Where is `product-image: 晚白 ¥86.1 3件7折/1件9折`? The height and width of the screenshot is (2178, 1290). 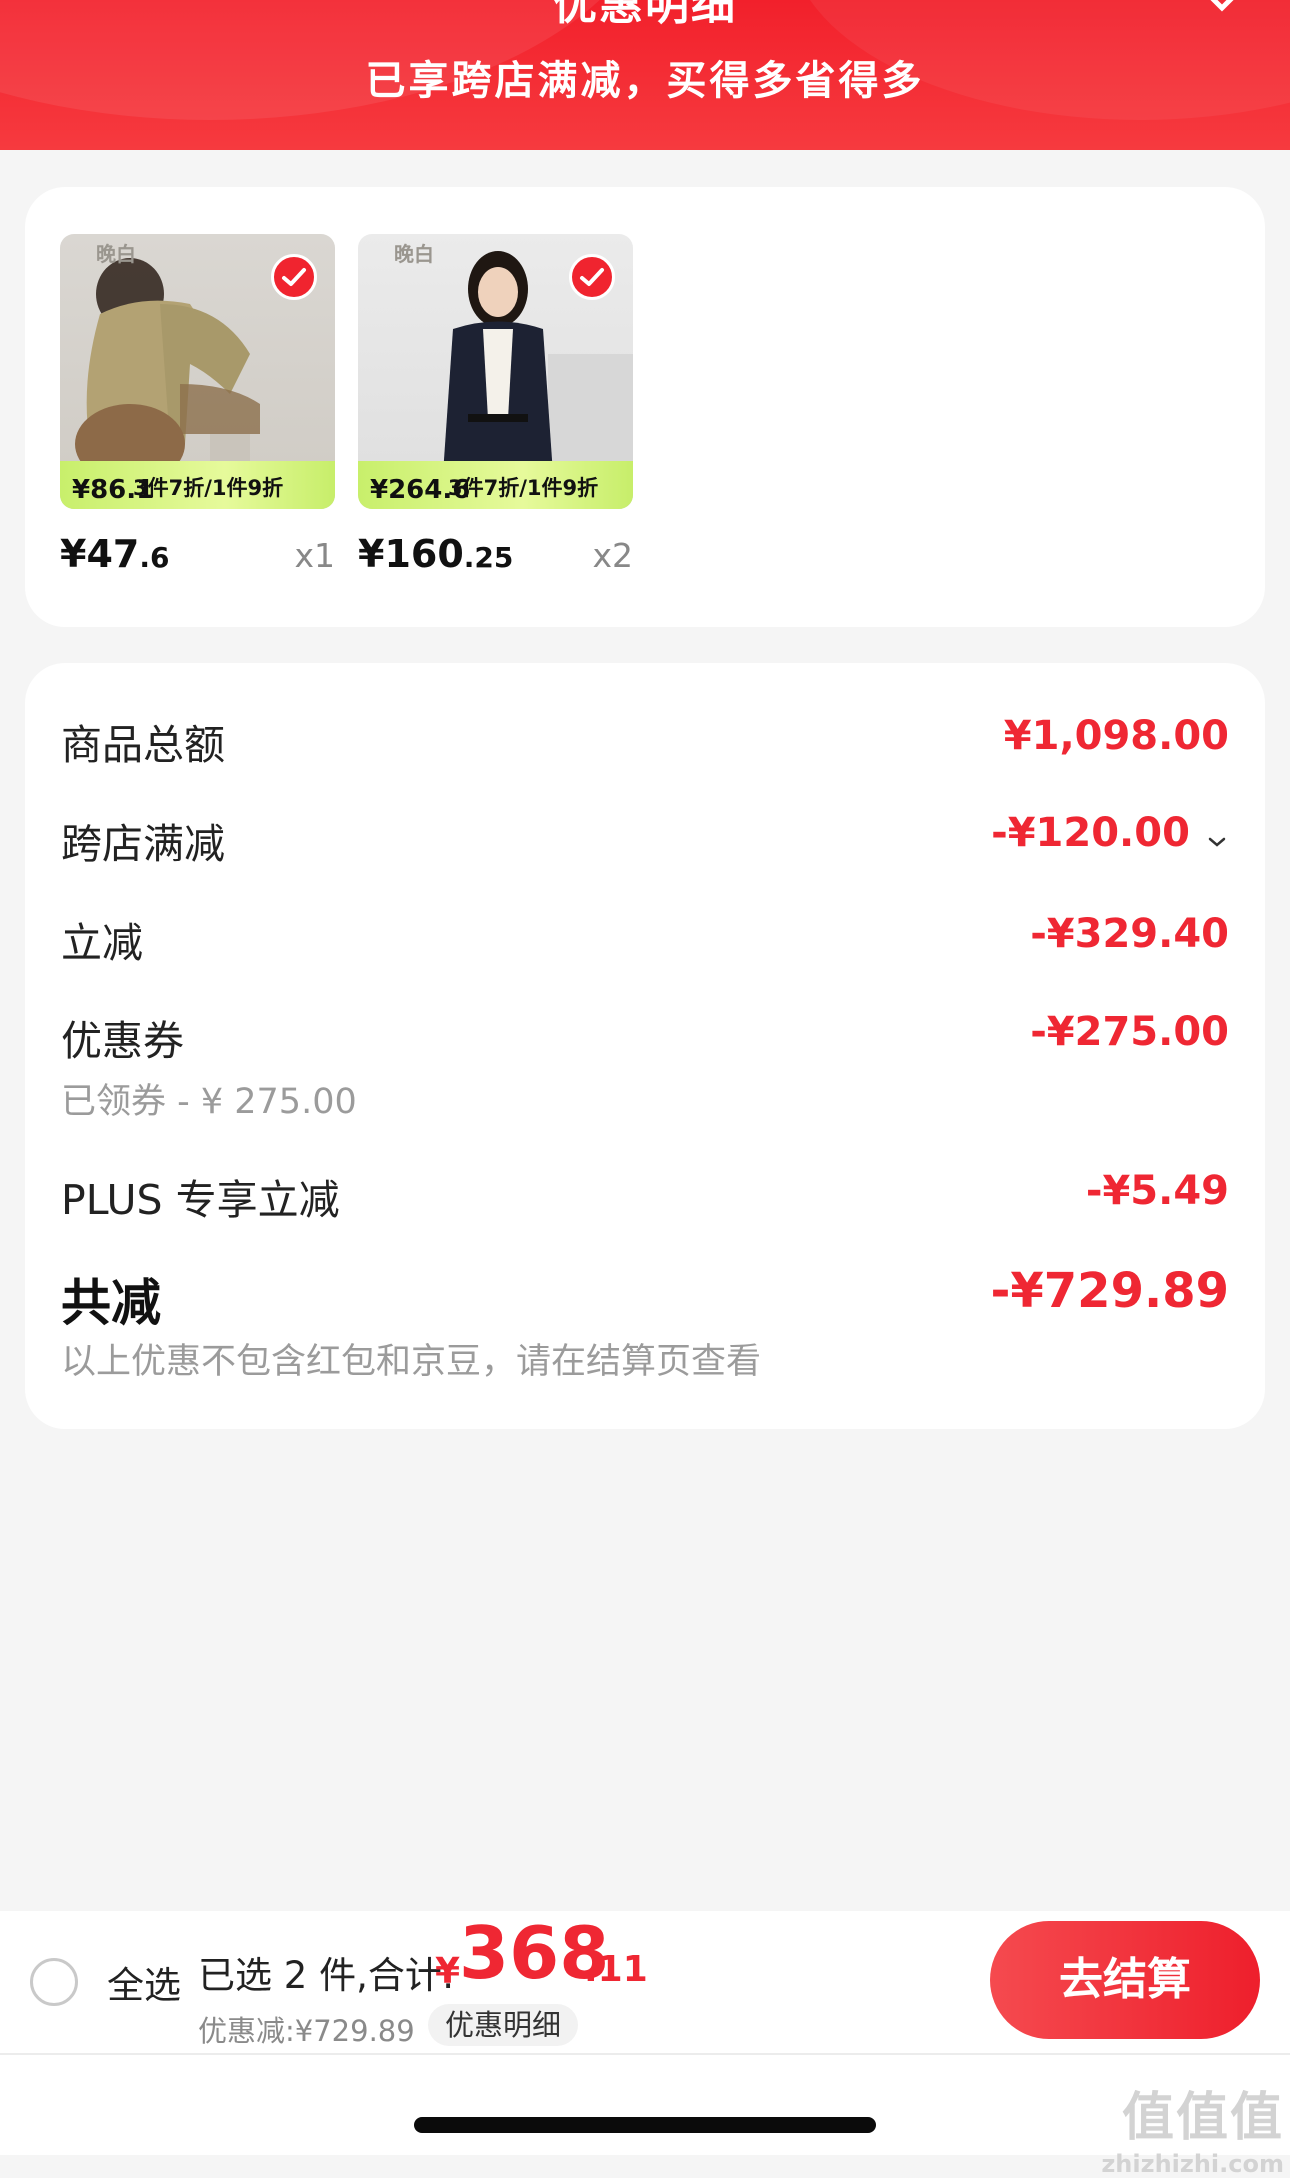
product-image: 晚白 ¥86.1 3件7折/1件9折 is located at coordinates (197, 371).